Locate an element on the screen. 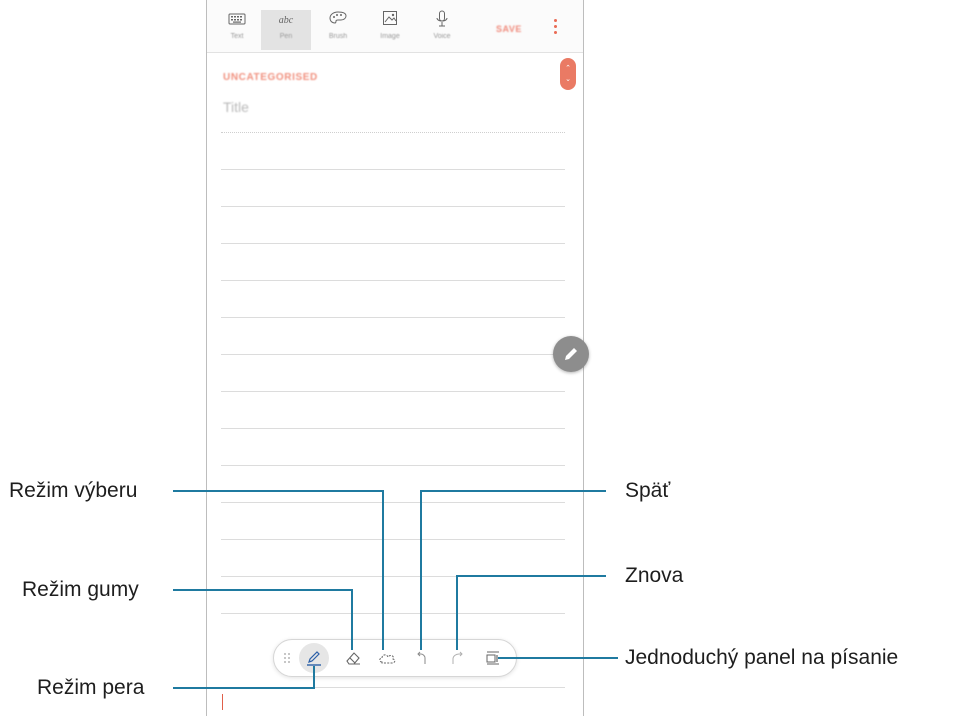 The image size is (961, 716). pen-icon is located at coordinates (314, 658).